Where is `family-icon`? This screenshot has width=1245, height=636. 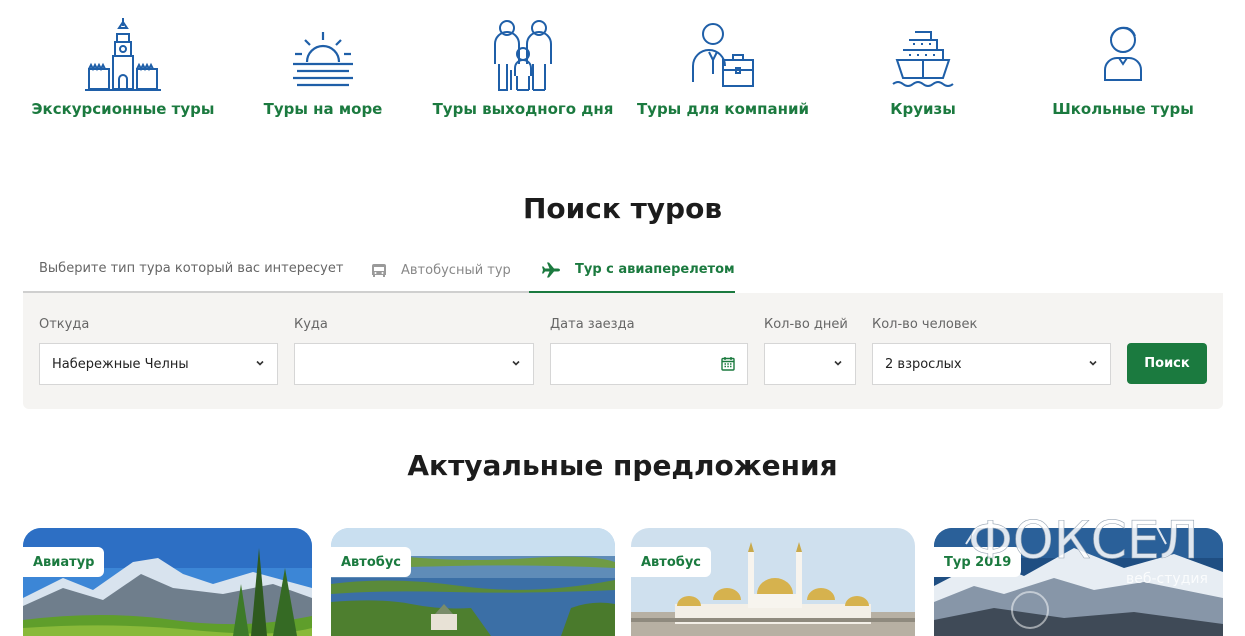
family-icon is located at coordinates (523, 55).